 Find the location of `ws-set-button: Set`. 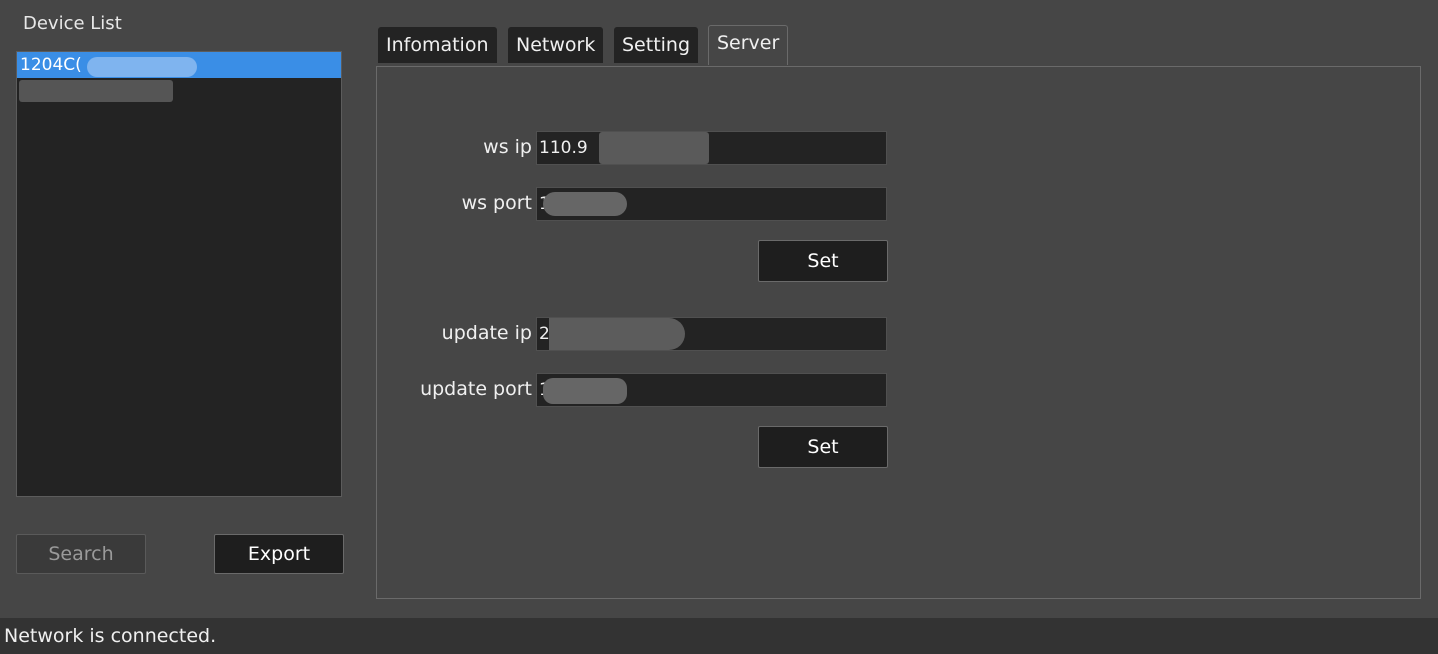

ws-set-button: Set is located at coordinates (823, 261).